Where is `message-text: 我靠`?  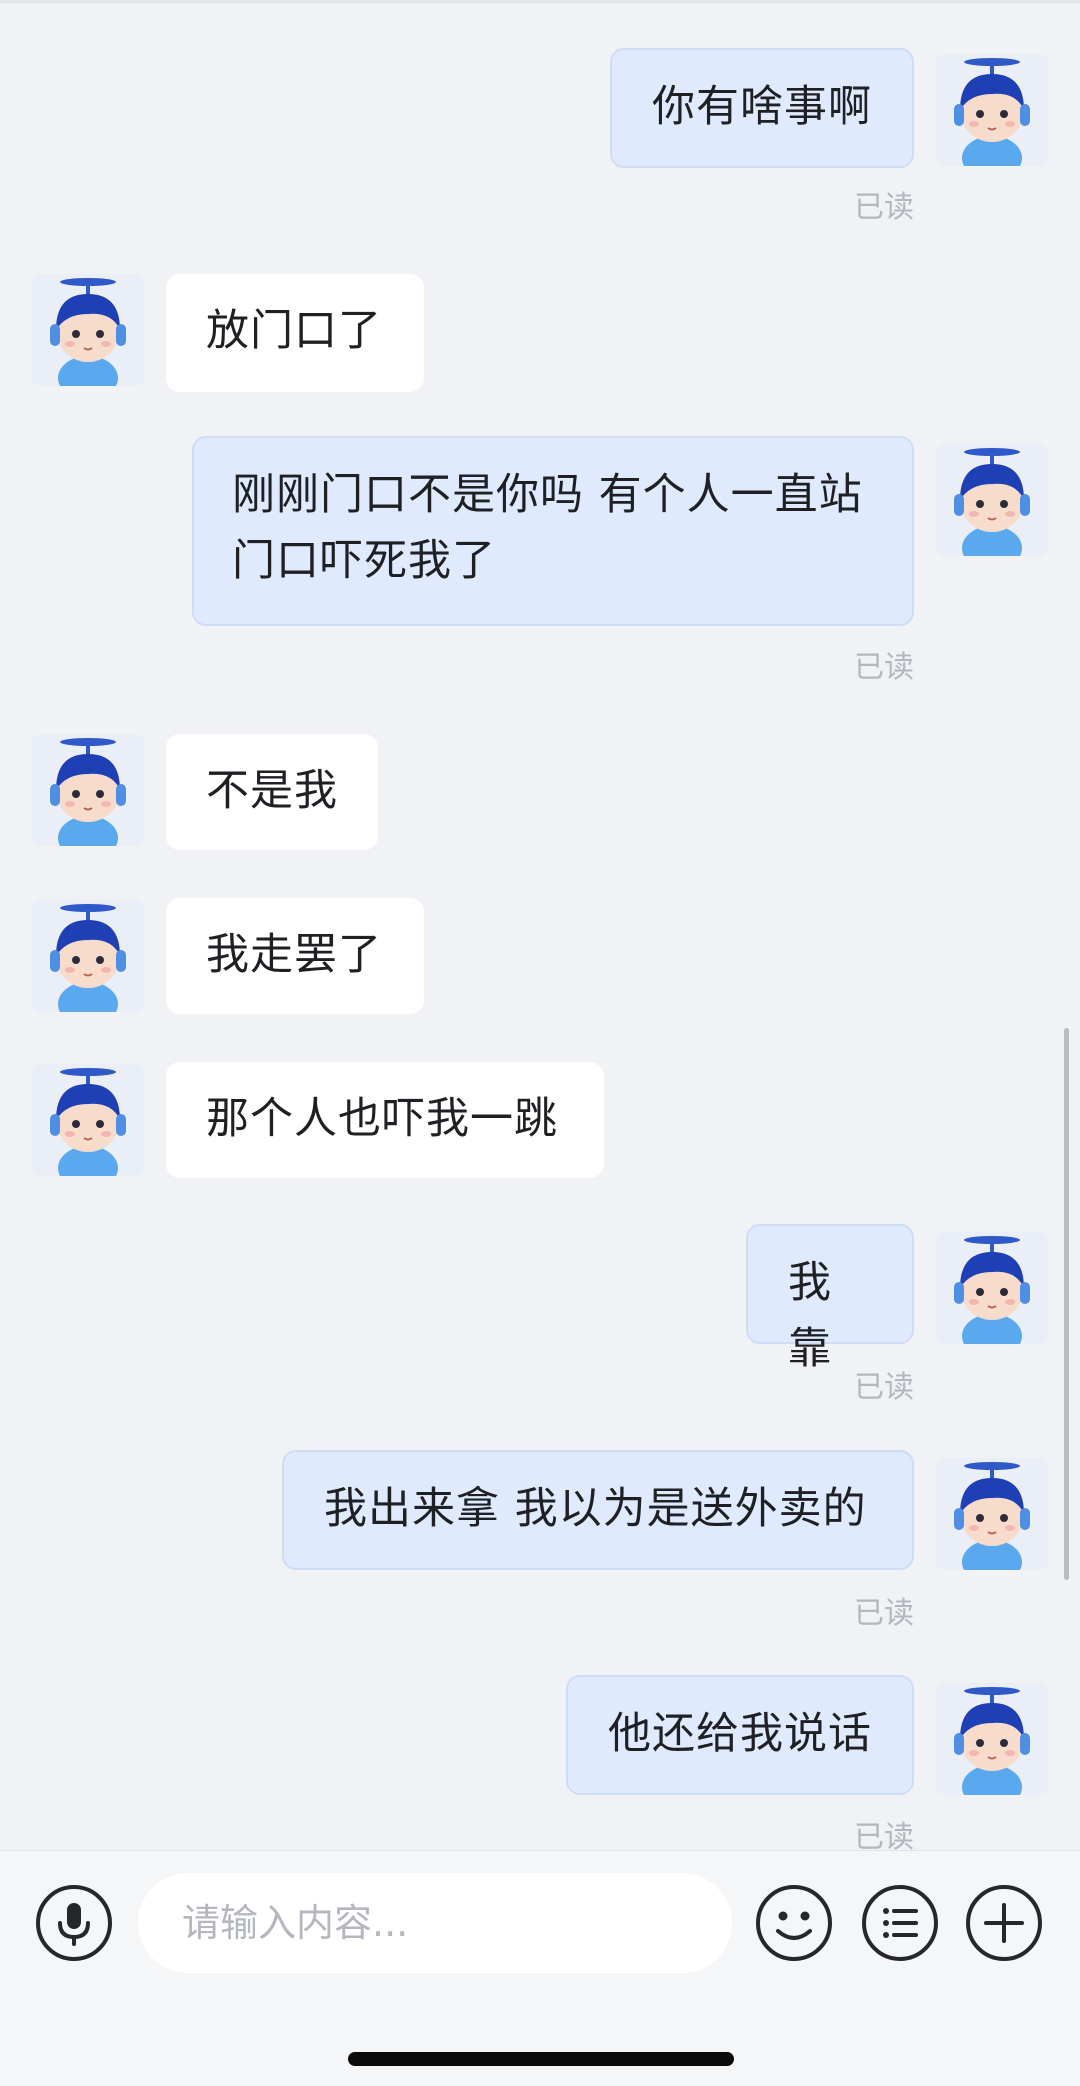 message-text: 我靠 is located at coordinates (810, 1316).